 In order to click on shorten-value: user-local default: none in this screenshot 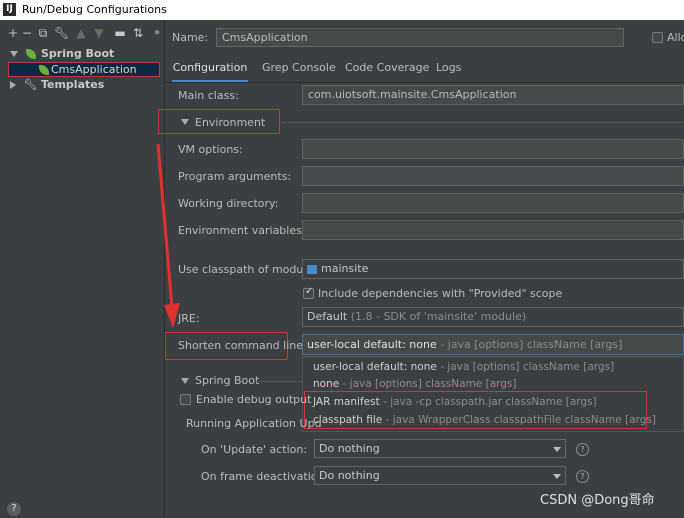, I will do `click(372, 344)`.